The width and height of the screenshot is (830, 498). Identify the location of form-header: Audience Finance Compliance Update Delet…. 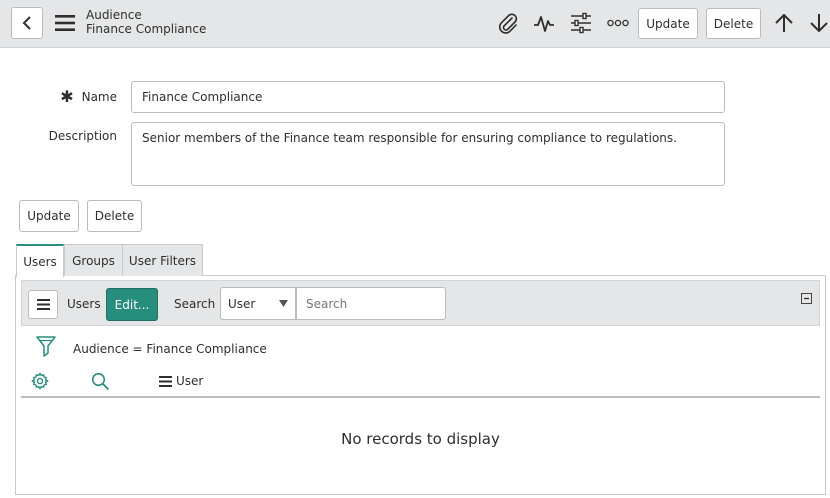
(415, 24).